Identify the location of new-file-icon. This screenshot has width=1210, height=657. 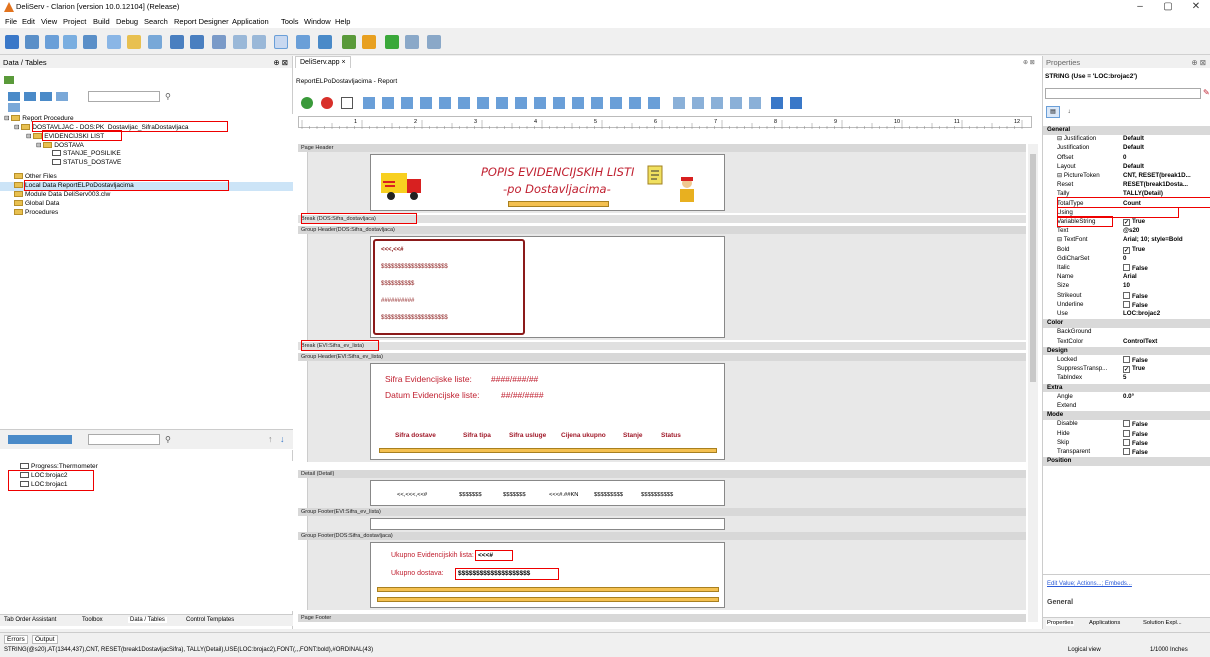
(114, 42).